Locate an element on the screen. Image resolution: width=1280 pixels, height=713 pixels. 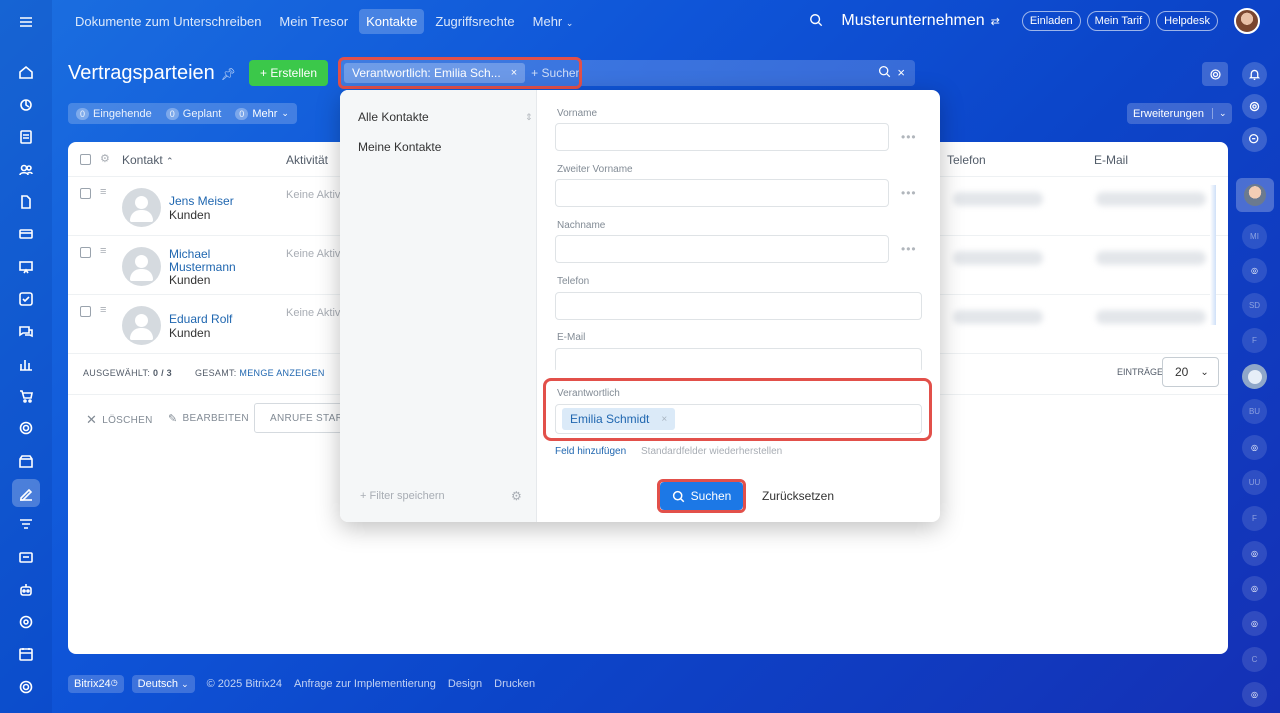
nav-item-vault: Mein Tresor is located at coordinates (313, 21).